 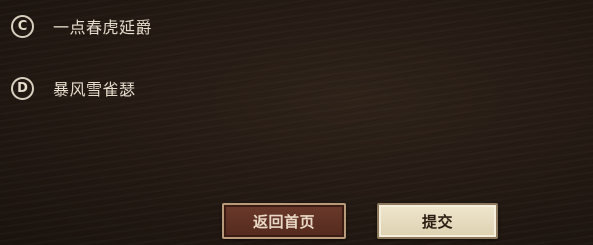 I want to click on option-c: C 一点春虎延爵, so click(x=81, y=26).